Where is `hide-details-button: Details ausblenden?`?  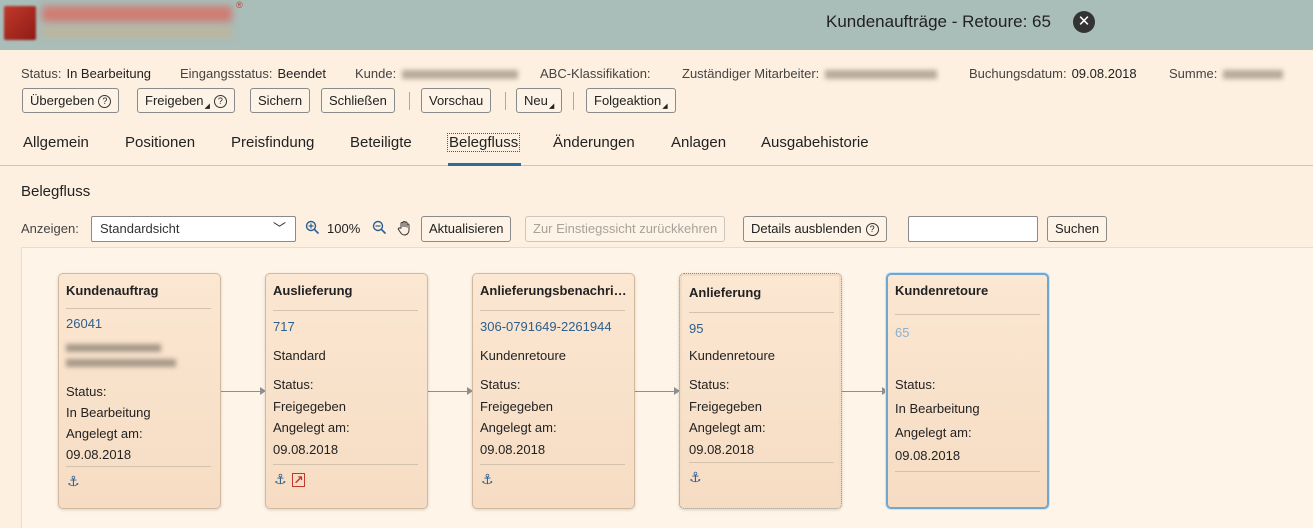
hide-details-button: Details ausblenden? is located at coordinates (815, 229).